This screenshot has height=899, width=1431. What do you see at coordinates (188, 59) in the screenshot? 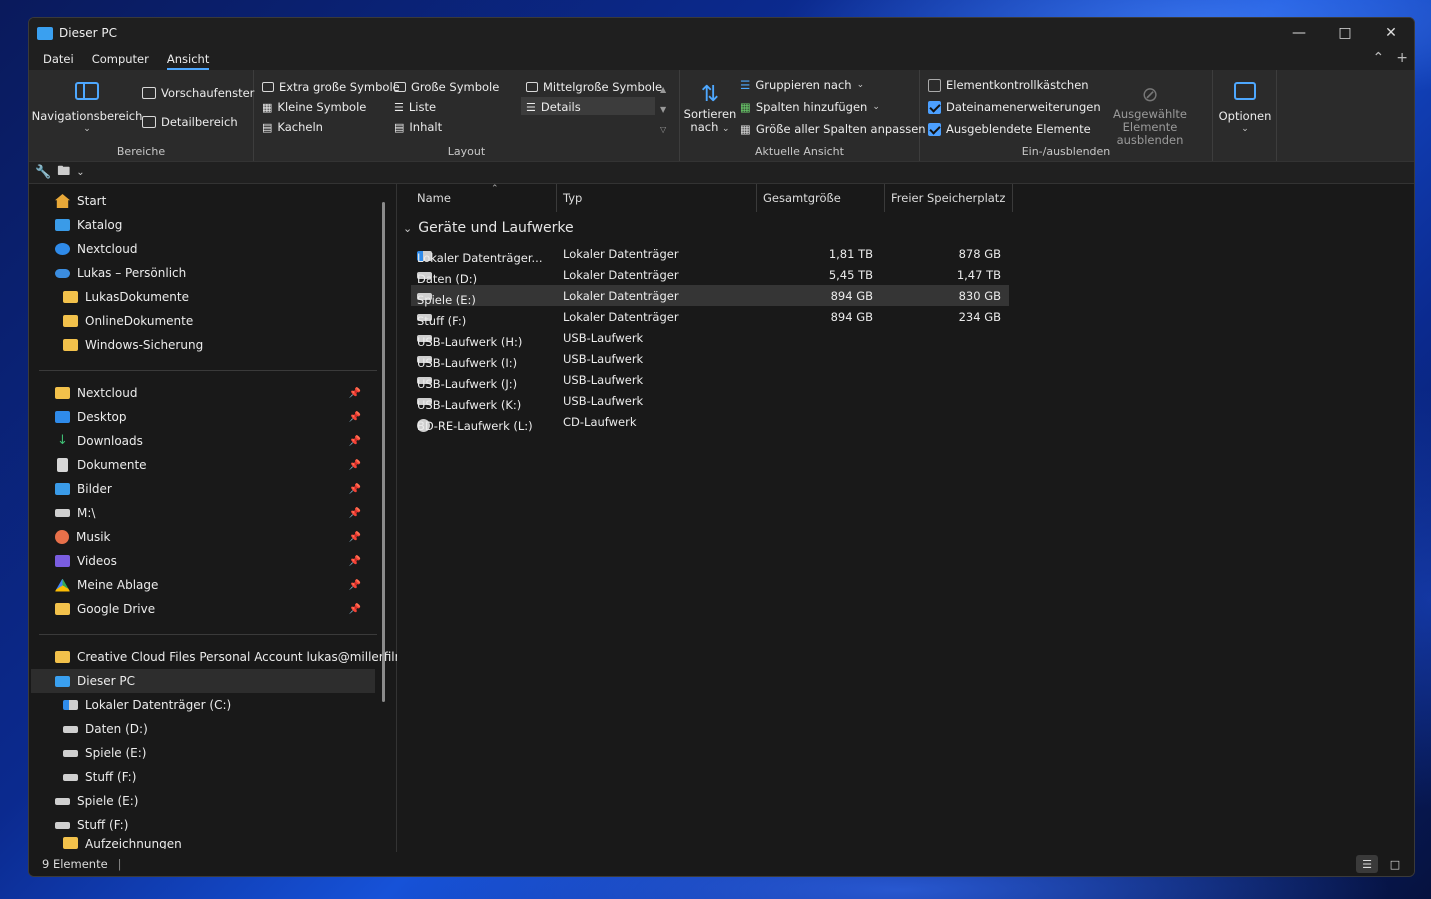
I see `menu-ansicht: Ansicht` at bounding box center [188, 59].